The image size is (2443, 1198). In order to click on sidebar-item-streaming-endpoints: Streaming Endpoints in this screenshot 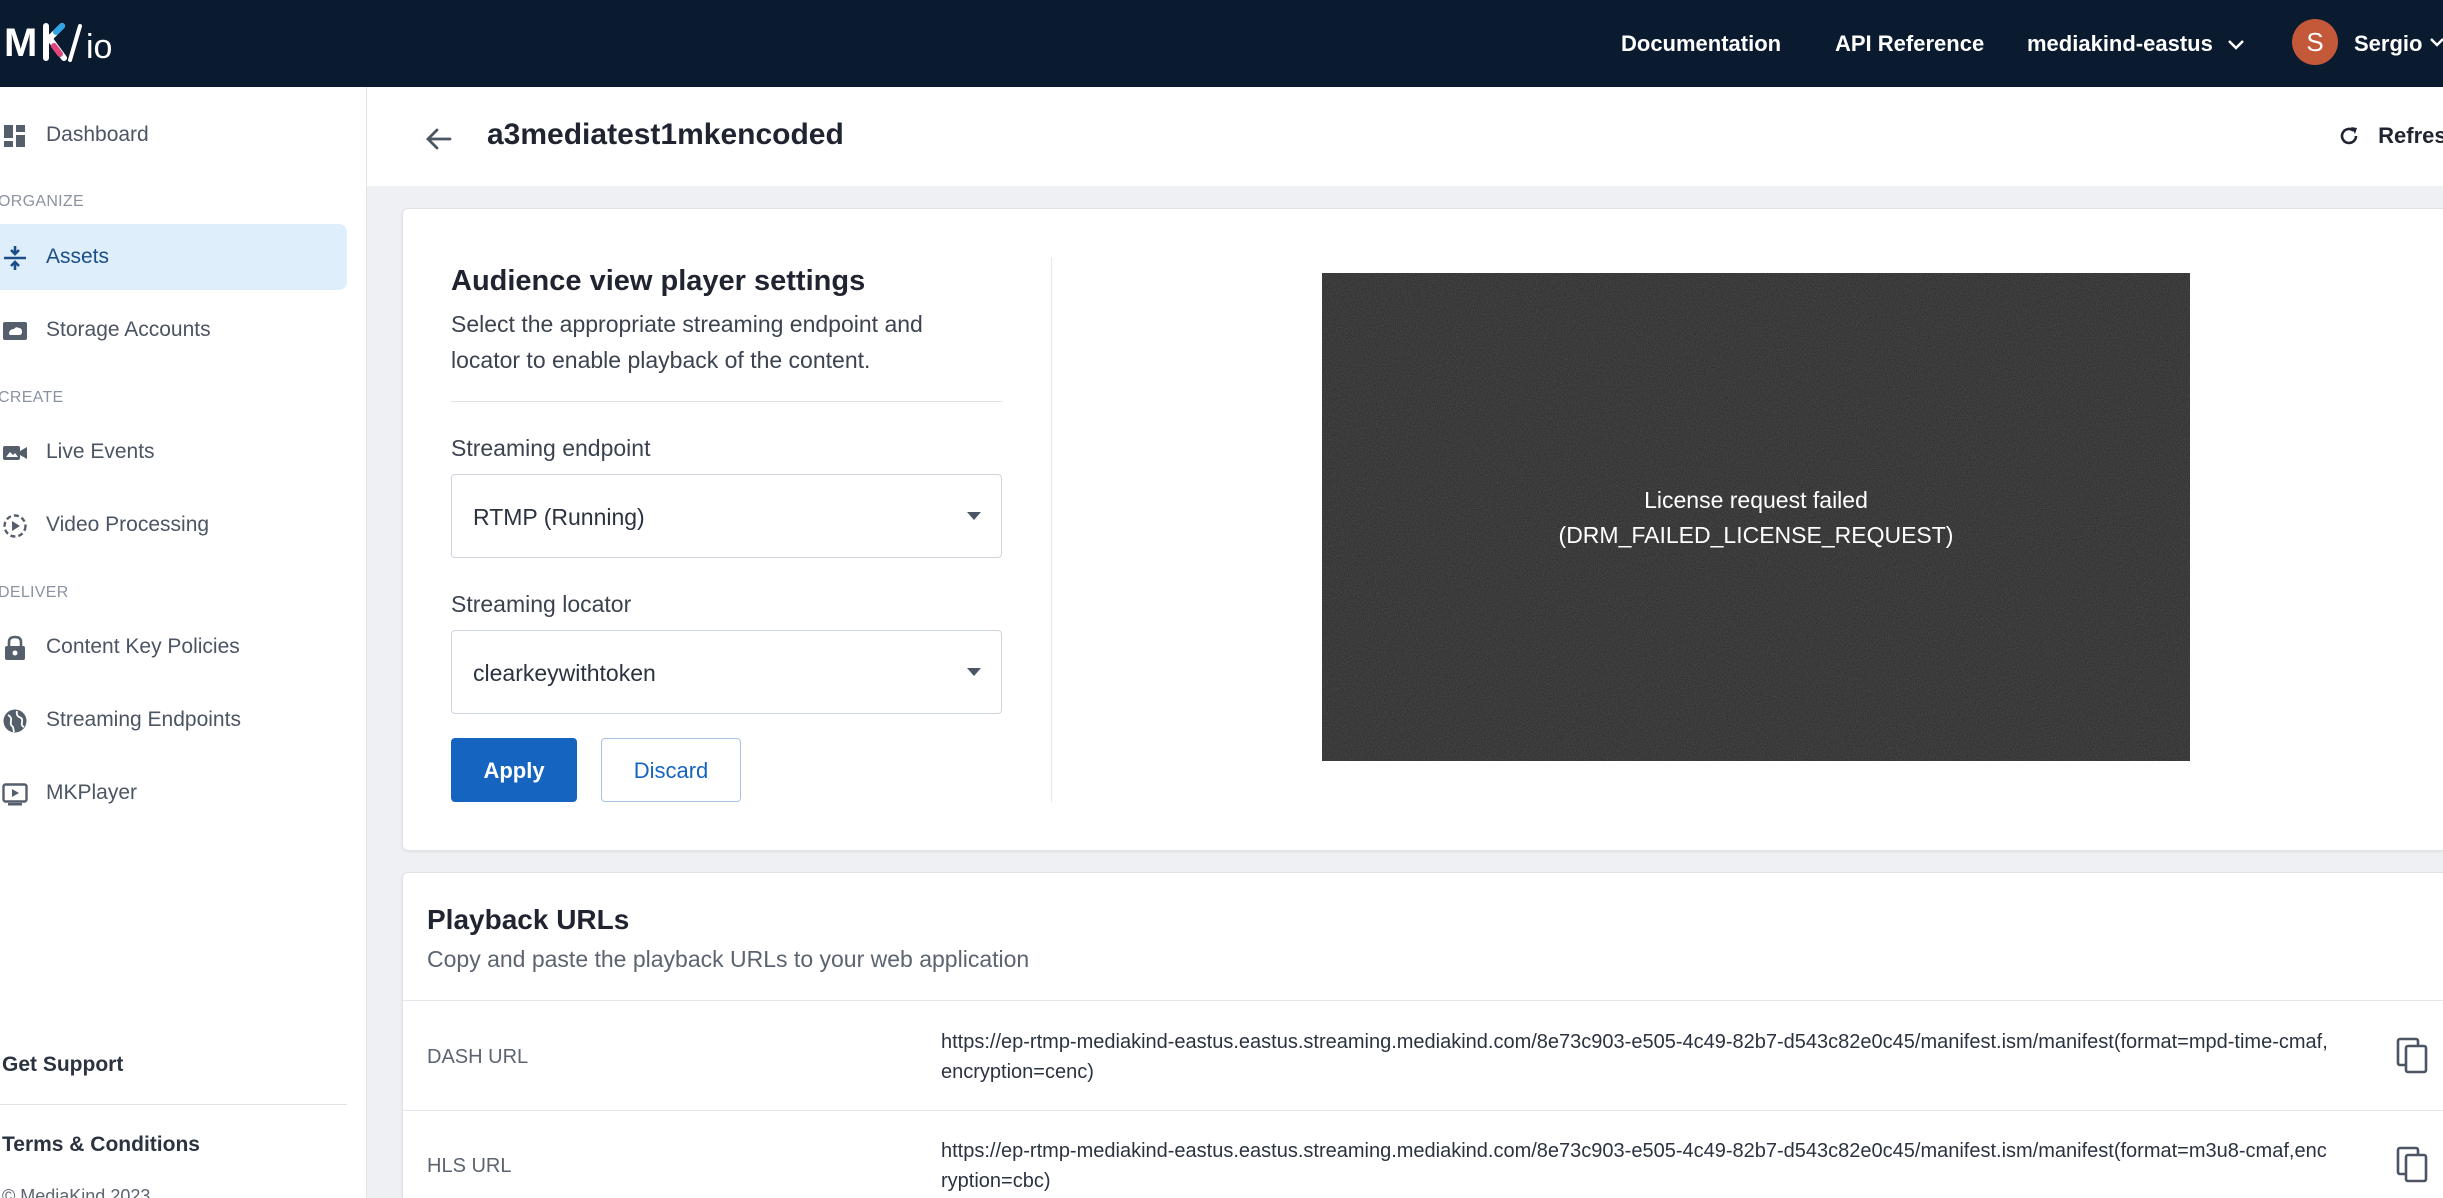, I will do `click(173, 720)`.